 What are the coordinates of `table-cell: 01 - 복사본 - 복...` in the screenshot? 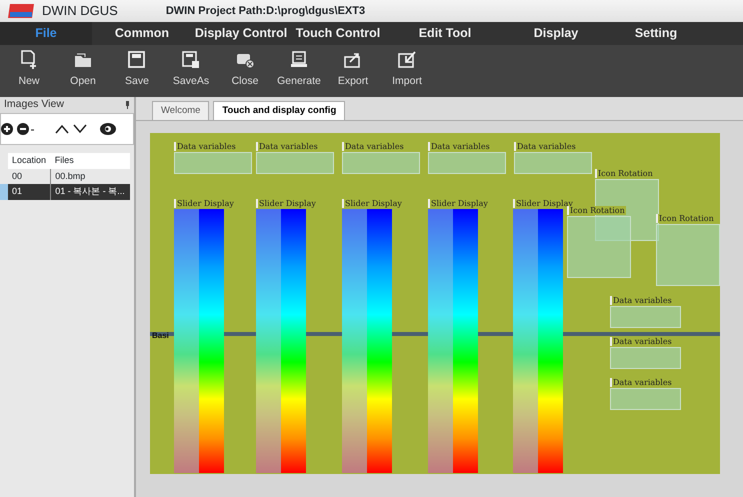 It's located at (90, 192).